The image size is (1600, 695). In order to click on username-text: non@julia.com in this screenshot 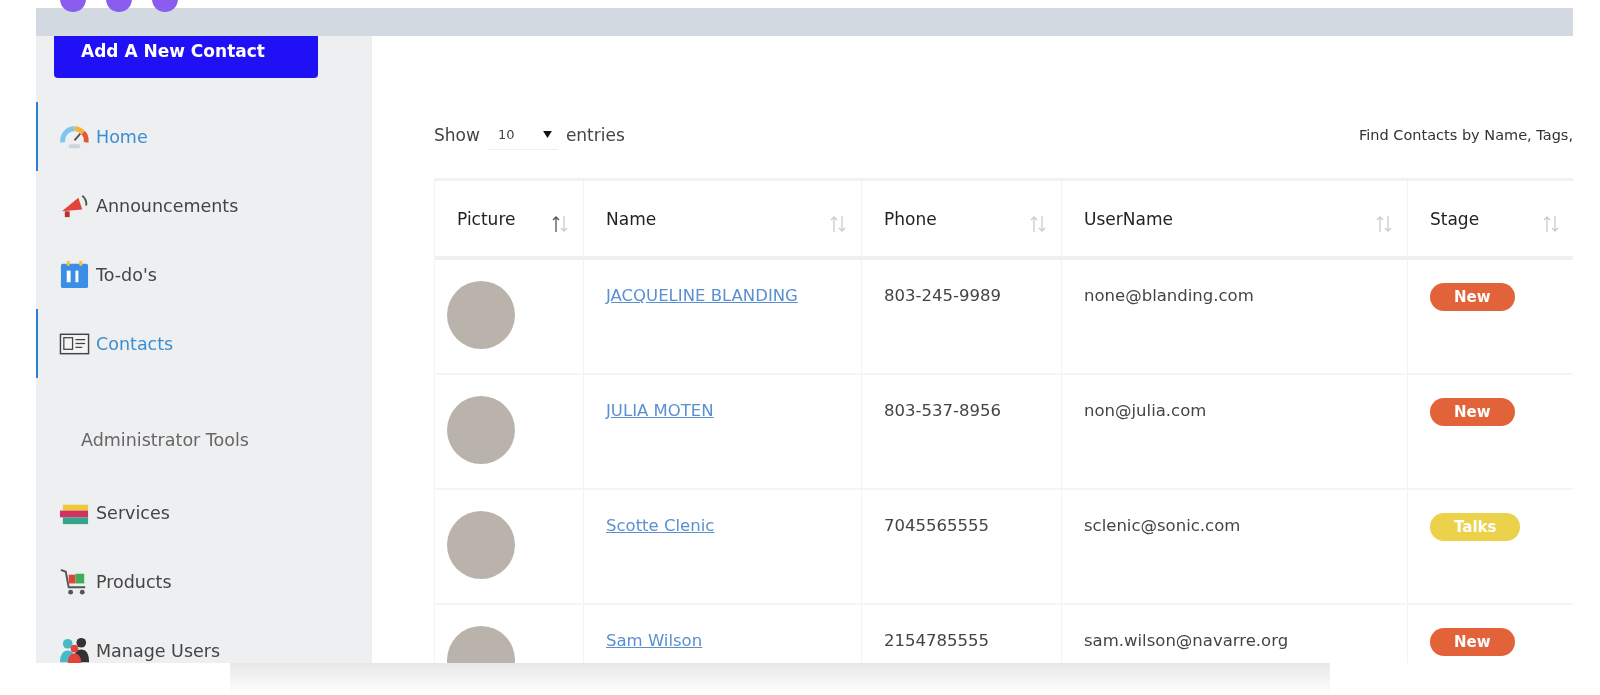, I will do `click(1145, 410)`.